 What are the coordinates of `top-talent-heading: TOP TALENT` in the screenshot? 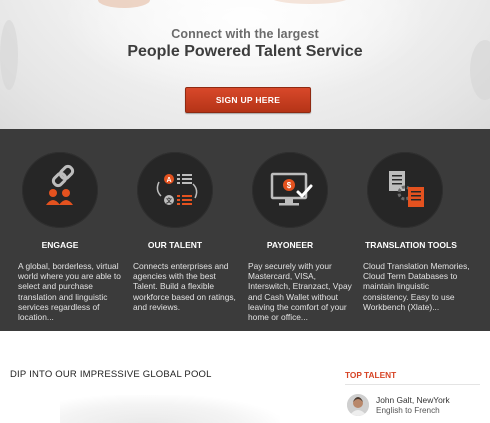 It's located at (371, 375).